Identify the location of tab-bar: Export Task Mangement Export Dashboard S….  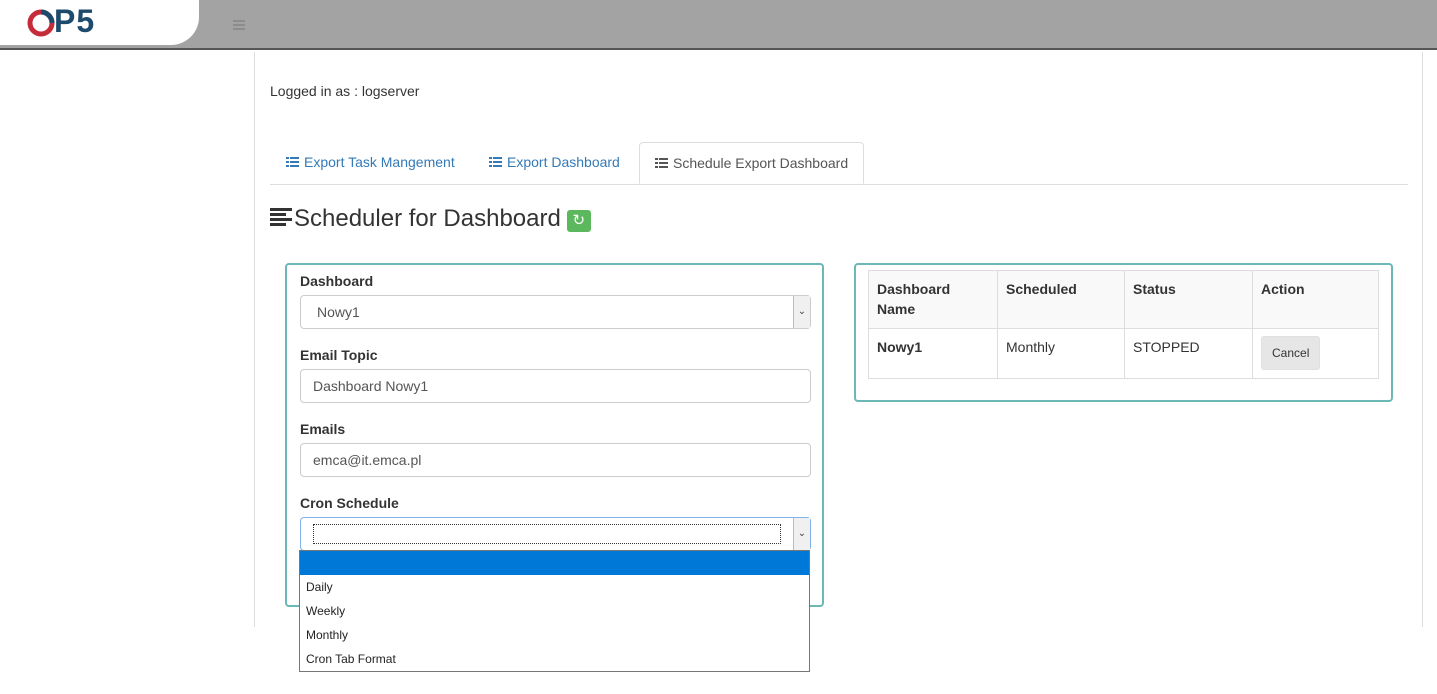
(839, 163).